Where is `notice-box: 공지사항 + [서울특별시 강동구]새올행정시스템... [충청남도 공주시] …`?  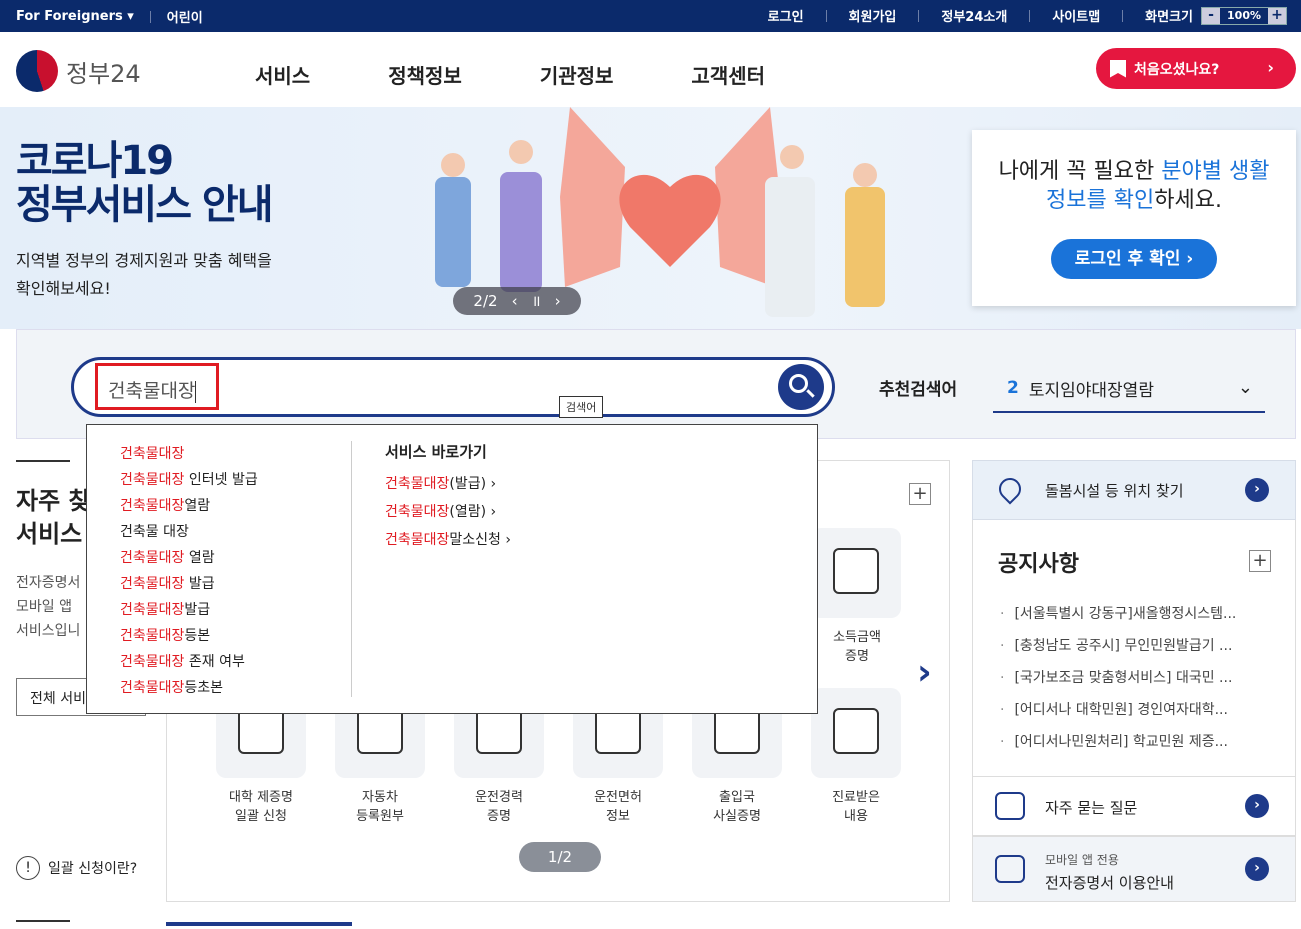 notice-box: 공지사항 + [서울특별시 강동구]새올행정시스템... [충청남도 공주시] … is located at coordinates (1134, 649).